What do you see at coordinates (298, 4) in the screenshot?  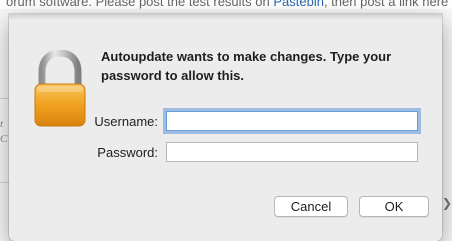 I see `pastebin-link: Pastebin` at bounding box center [298, 4].